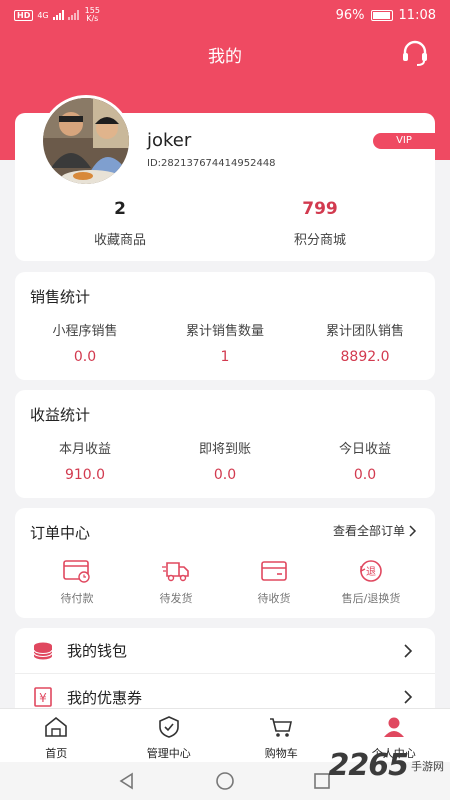  I want to click on stat-value: 8892.0, so click(365, 357).